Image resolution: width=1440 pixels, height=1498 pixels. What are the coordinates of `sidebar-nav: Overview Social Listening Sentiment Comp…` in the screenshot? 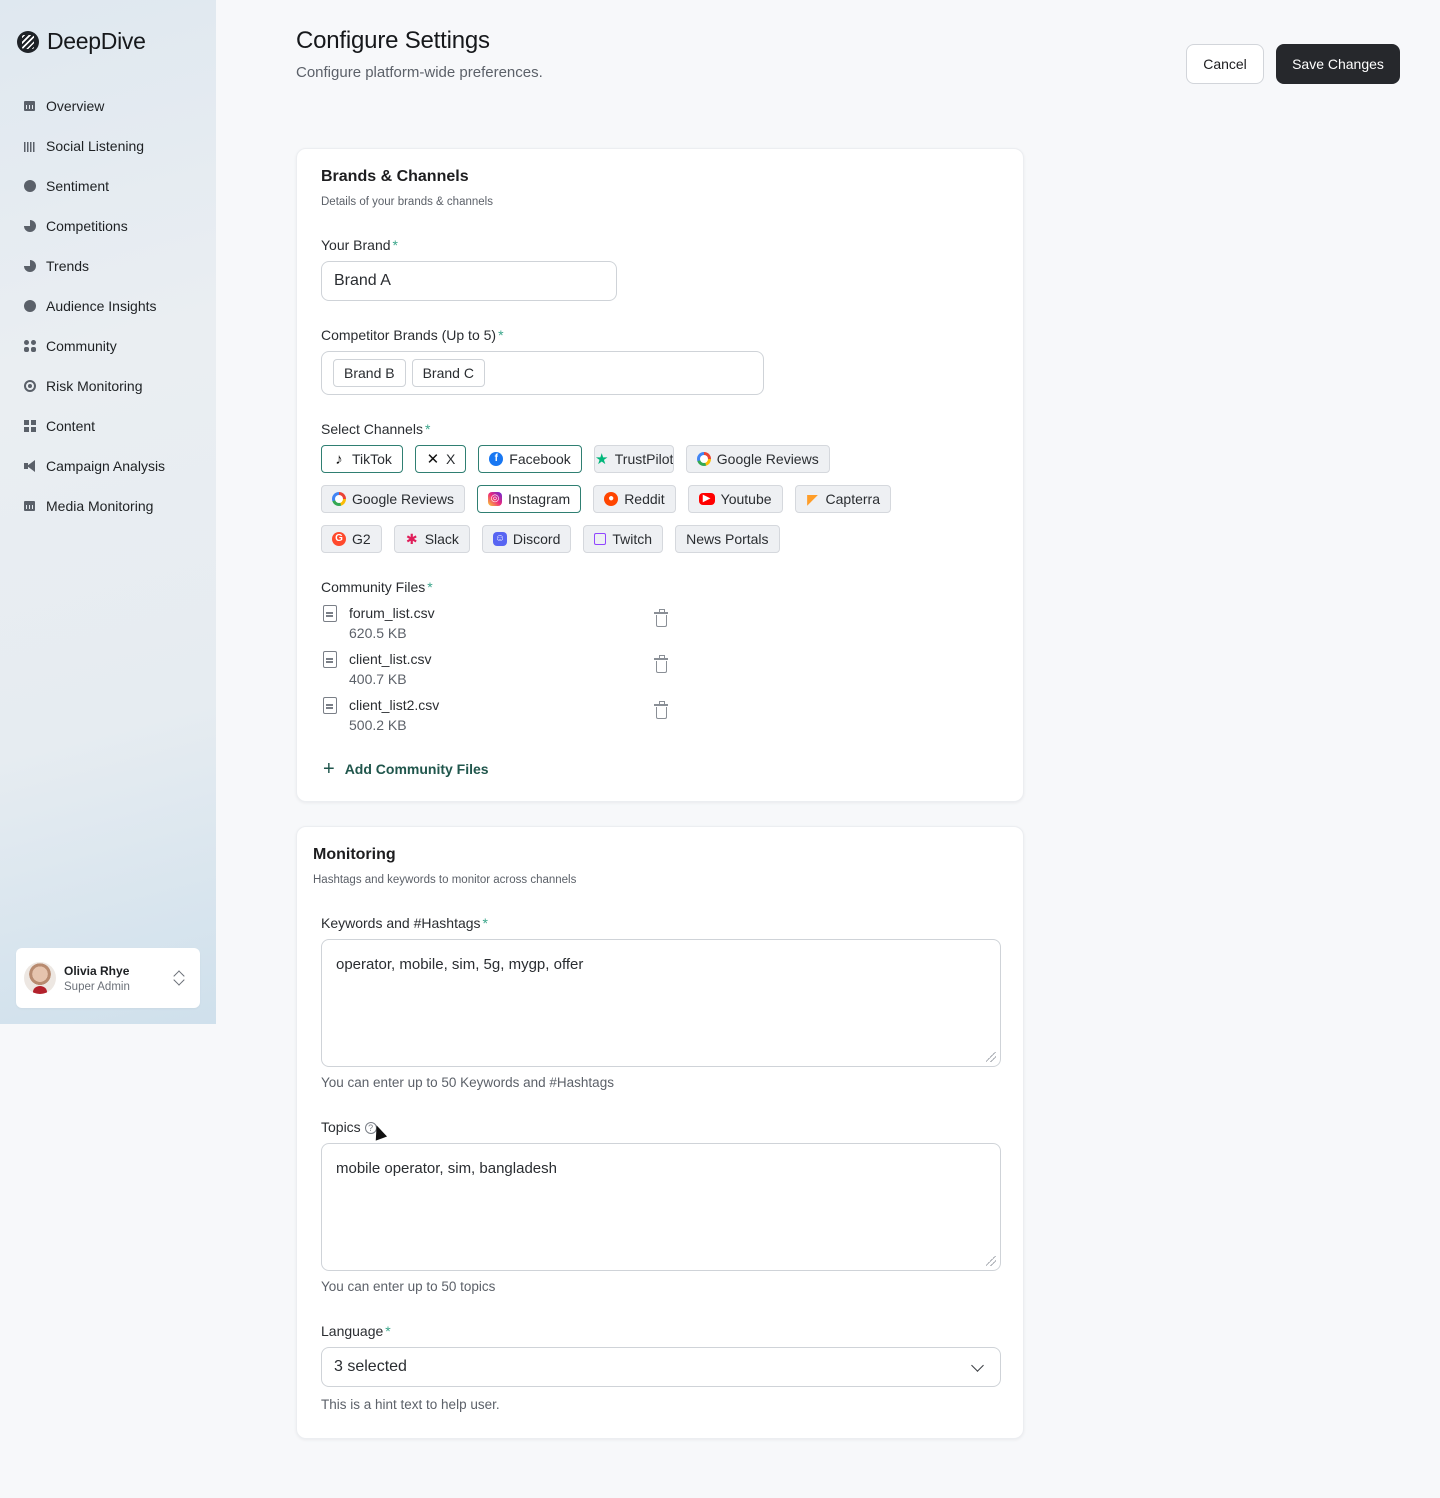 It's located at (108, 306).